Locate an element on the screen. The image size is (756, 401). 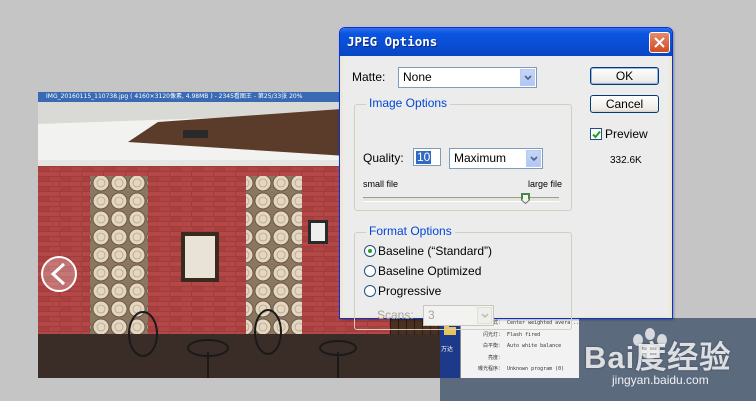
close-button is located at coordinates (659, 42).